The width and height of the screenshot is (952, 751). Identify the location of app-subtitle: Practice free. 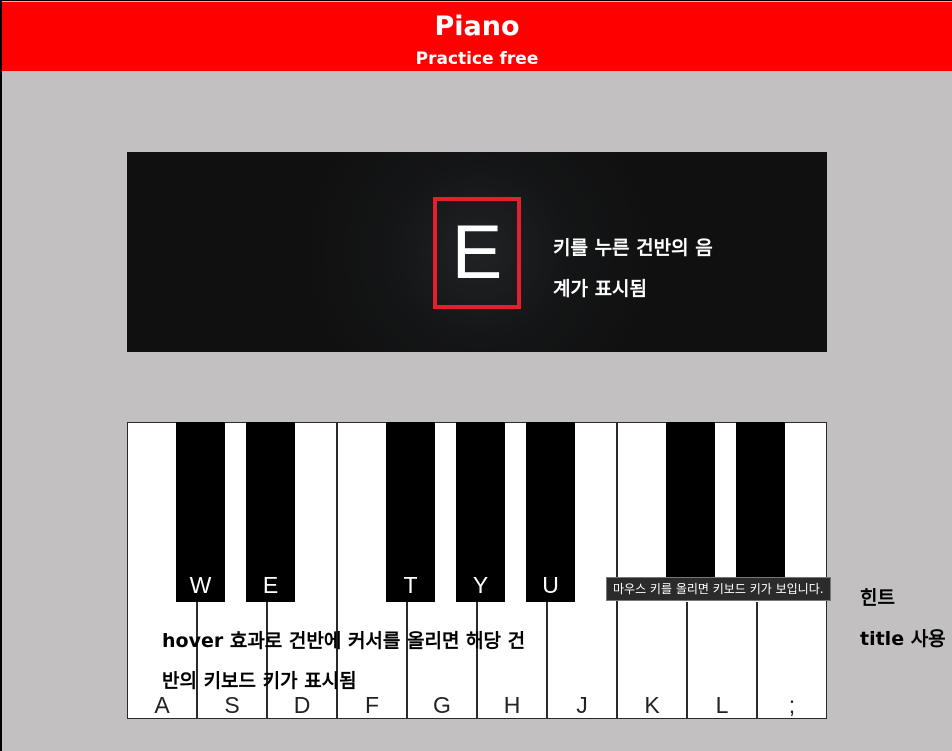
(477, 59).